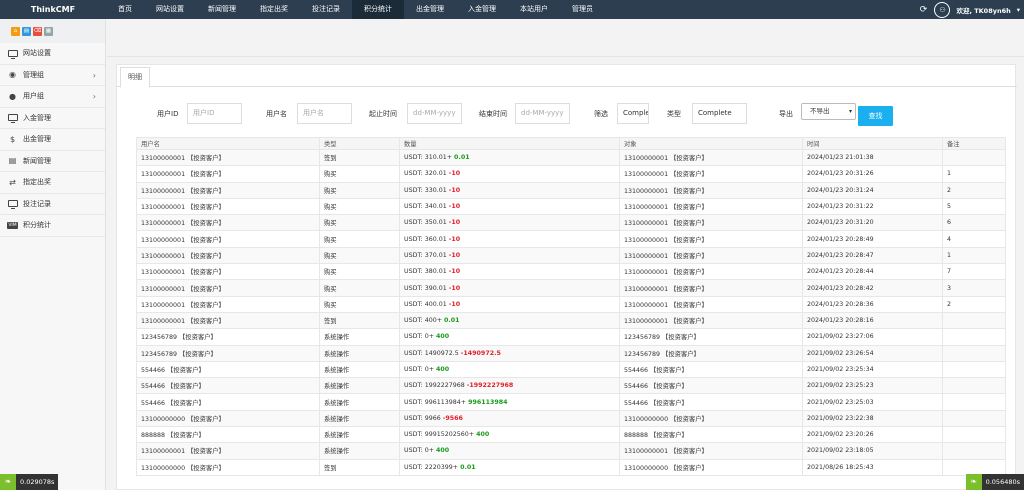 Image resolution: width=1024 pixels, height=490 pixels. Describe the element at coordinates (488, 402) in the screenshot. I see `amount-delta: 996113984` at that location.